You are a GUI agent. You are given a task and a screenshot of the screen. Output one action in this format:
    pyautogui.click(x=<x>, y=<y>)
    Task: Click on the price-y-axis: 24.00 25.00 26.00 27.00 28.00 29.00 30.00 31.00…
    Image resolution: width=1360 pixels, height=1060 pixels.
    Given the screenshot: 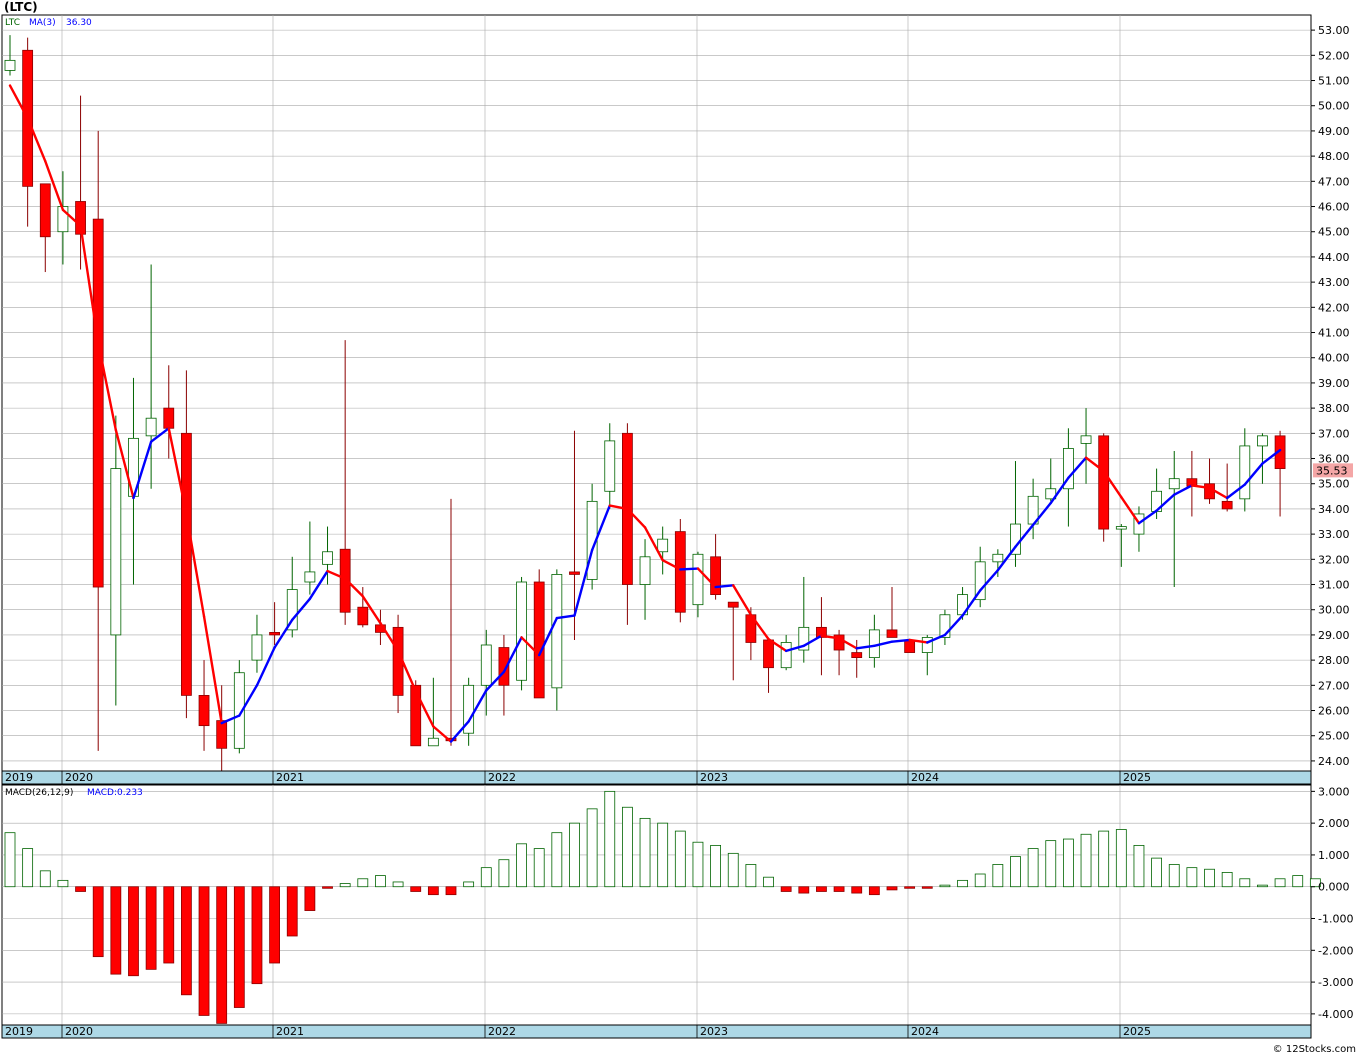 What is the action you would take?
    pyautogui.click(x=1330, y=396)
    